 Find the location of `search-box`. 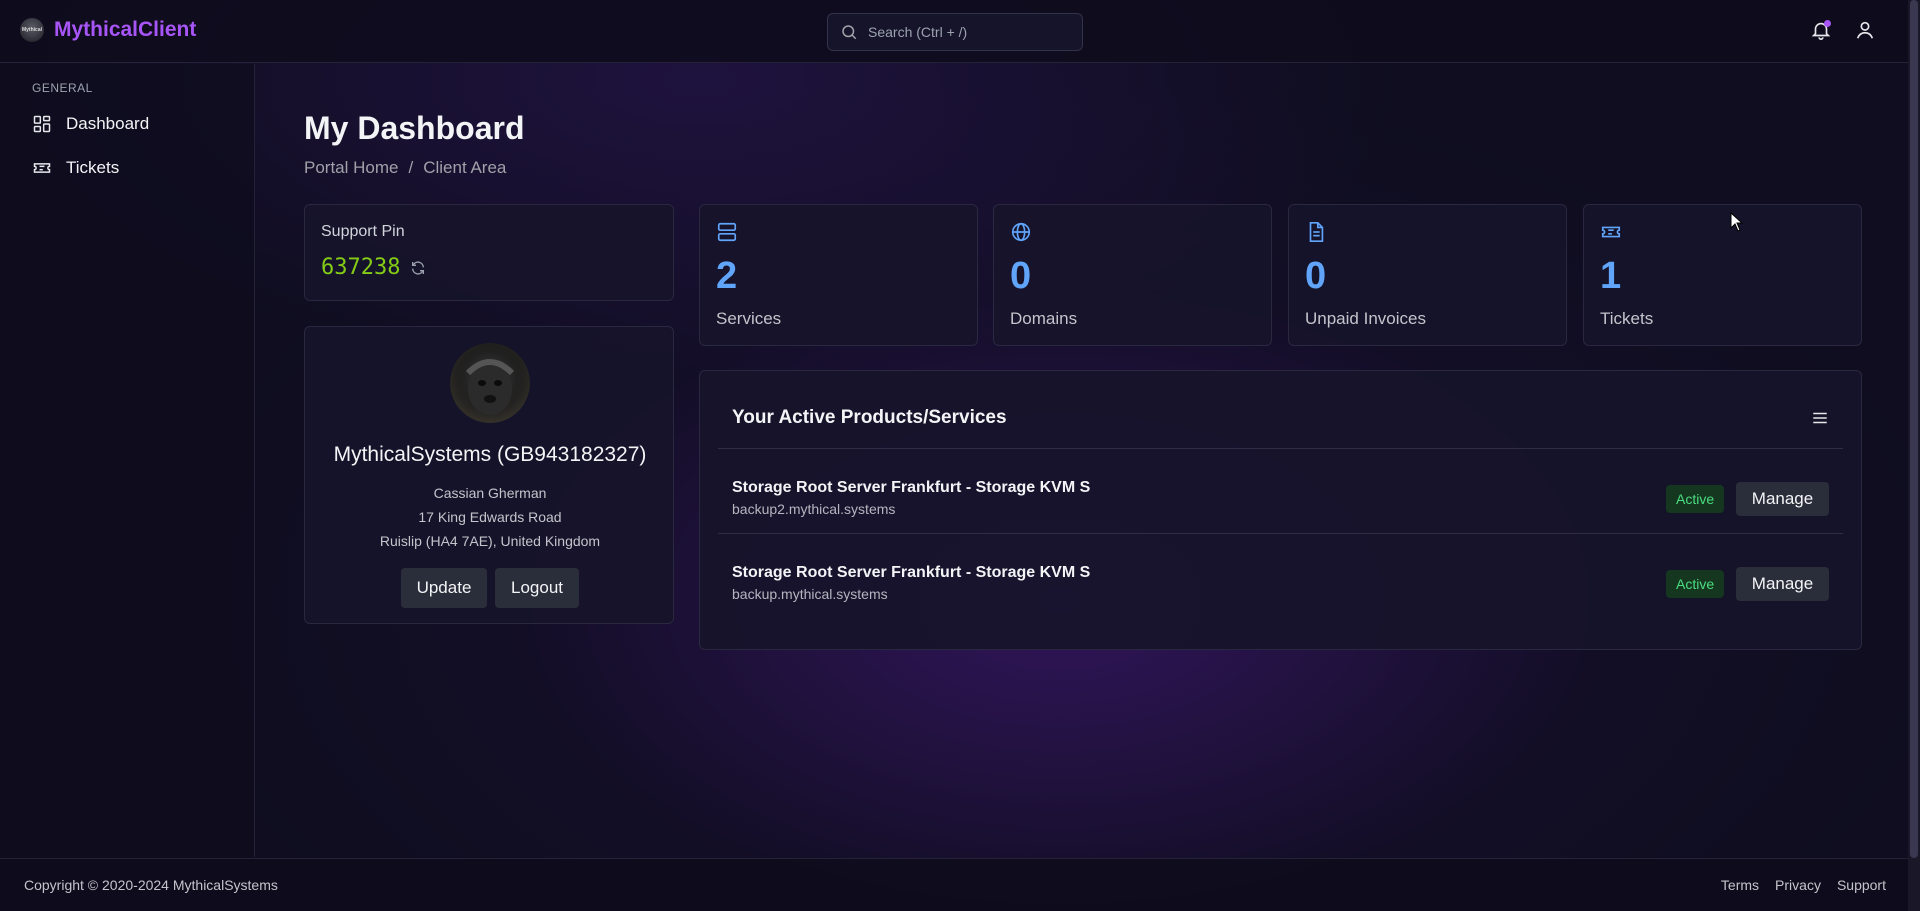

search-box is located at coordinates (955, 32).